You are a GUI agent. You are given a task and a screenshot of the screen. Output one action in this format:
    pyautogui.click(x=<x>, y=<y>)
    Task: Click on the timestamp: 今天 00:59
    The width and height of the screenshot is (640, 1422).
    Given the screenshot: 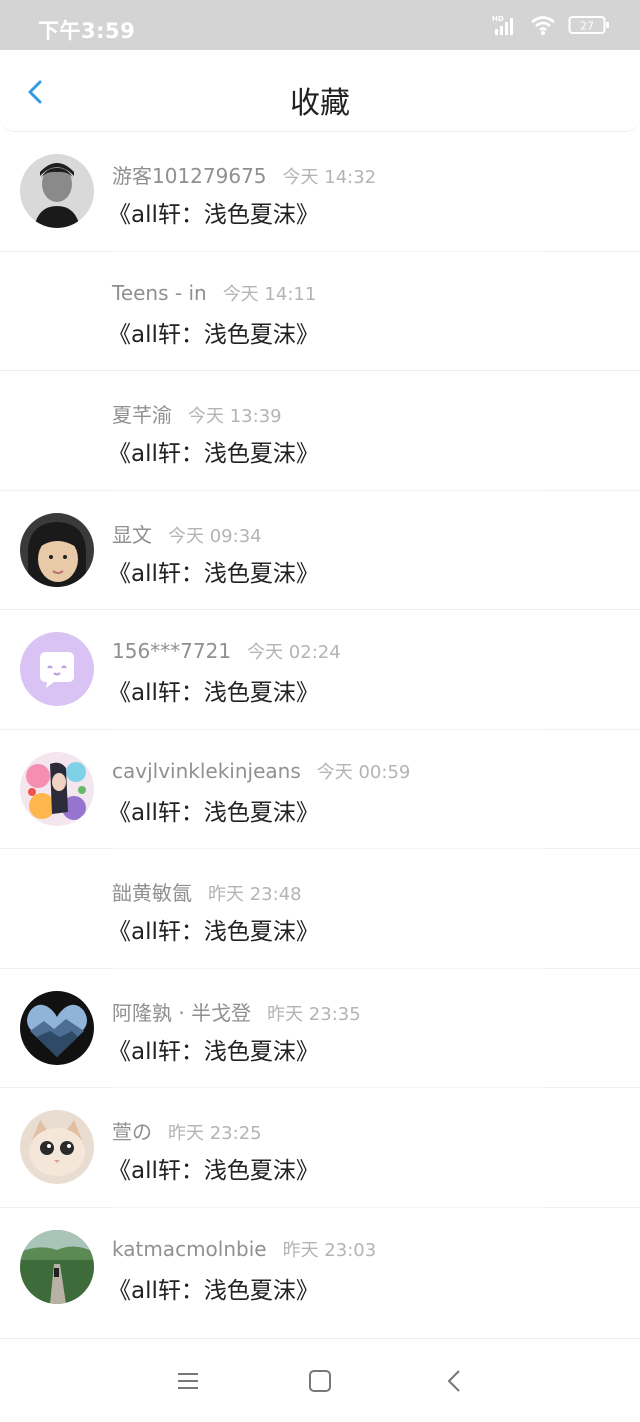 What is the action you would take?
    pyautogui.click(x=363, y=772)
    